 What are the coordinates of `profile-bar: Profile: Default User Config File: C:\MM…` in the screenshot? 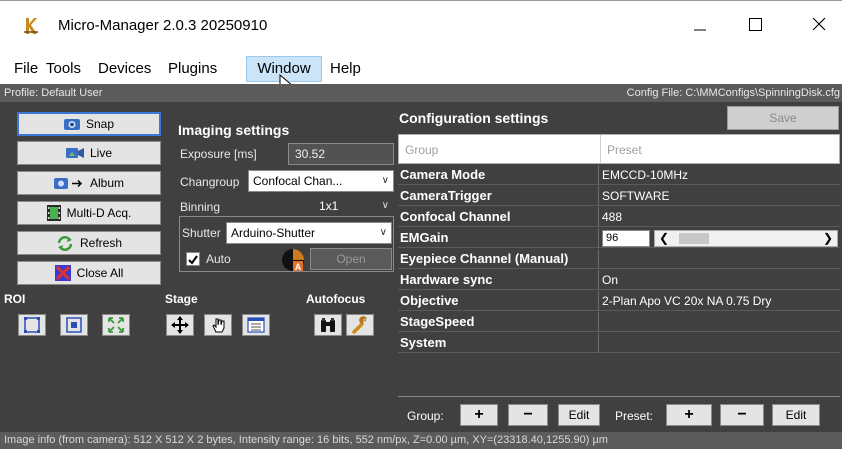 It's located at (421, 93).